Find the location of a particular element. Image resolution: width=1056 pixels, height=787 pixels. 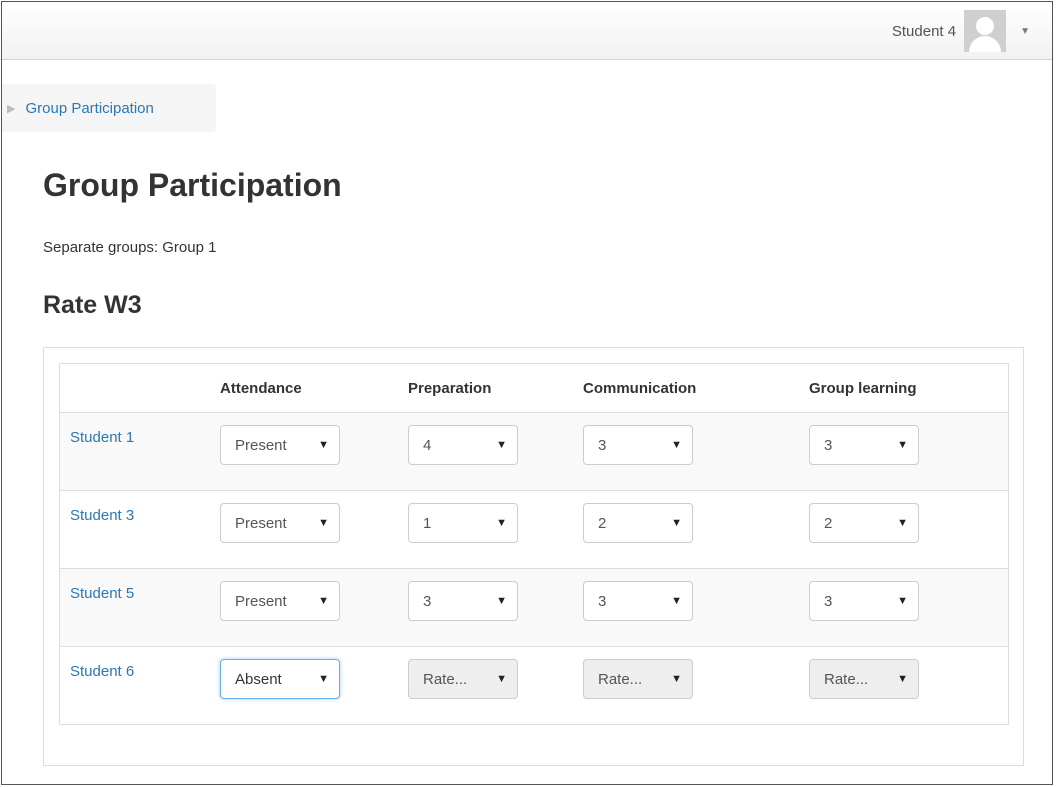

top-navbar: Student 4 ▼ is located at coordinates (527, 31).